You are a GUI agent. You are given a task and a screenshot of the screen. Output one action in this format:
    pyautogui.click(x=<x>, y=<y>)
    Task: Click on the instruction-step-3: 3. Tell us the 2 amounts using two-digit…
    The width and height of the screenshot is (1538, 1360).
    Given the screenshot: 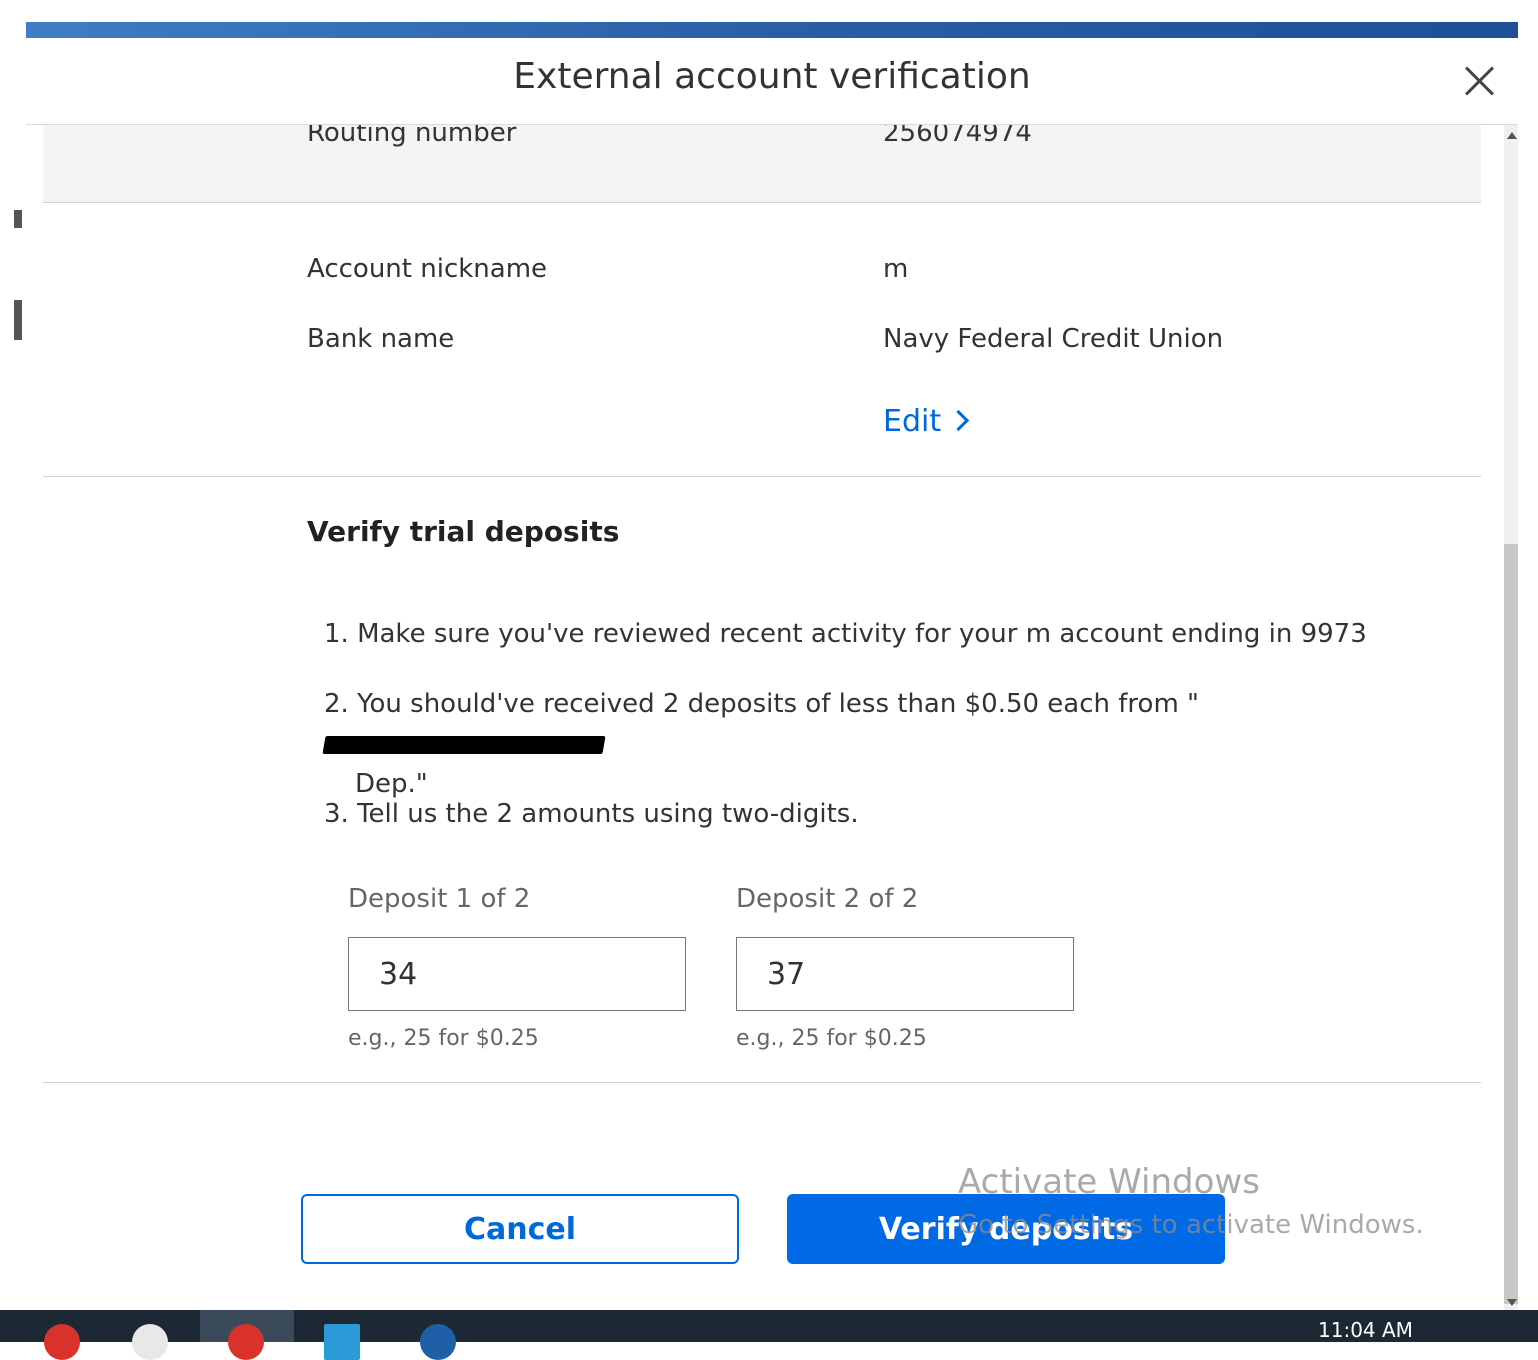 What is the action you would take?
    pyautogui.click(x=591, y=814)
    